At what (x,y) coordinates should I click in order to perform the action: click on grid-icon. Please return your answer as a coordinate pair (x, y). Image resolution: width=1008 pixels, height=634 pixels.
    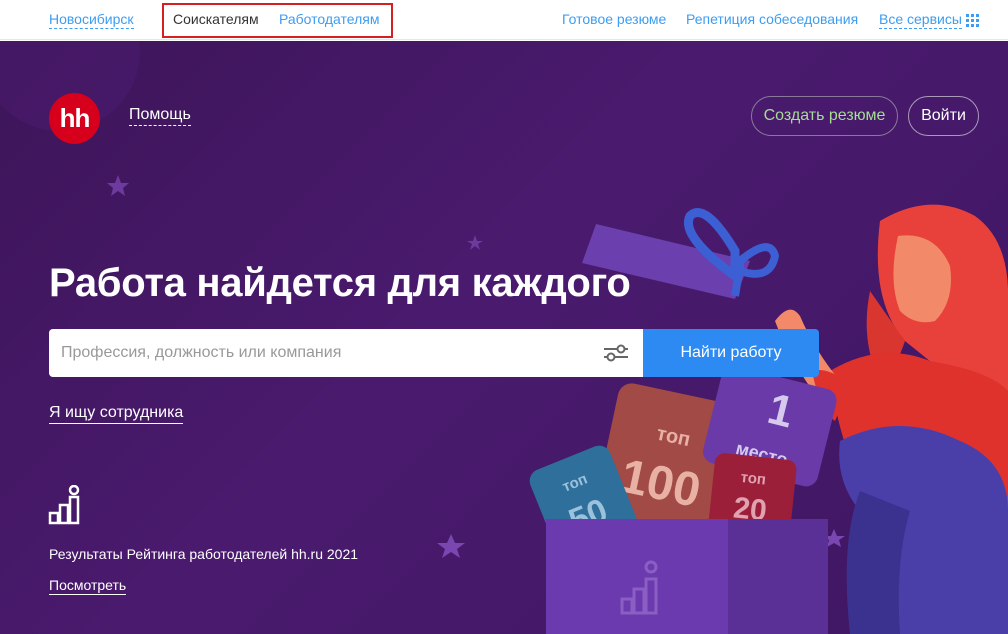
    Looking at the image, I should click on (972, 20).